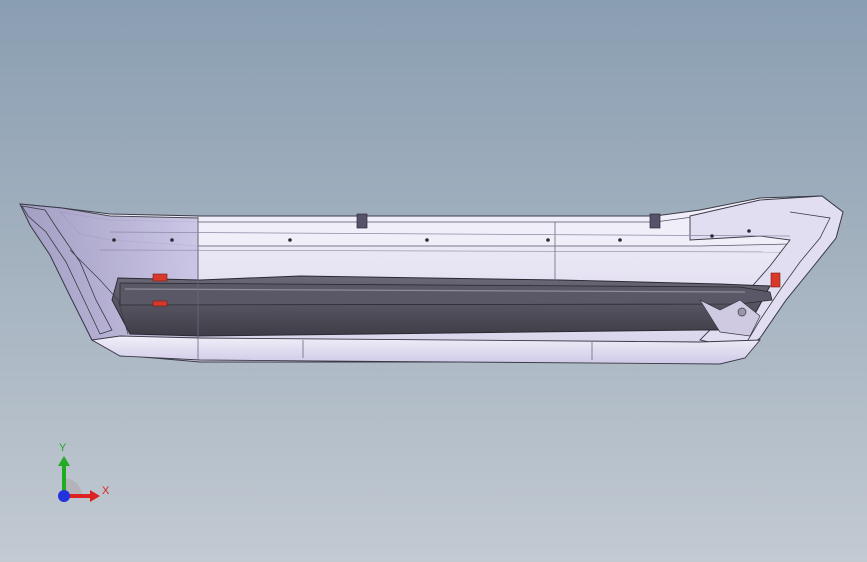  What do you see at coordinates (362, 221) in the screenshot?
I see `top-tab-left` at bounding box center [362, 221].